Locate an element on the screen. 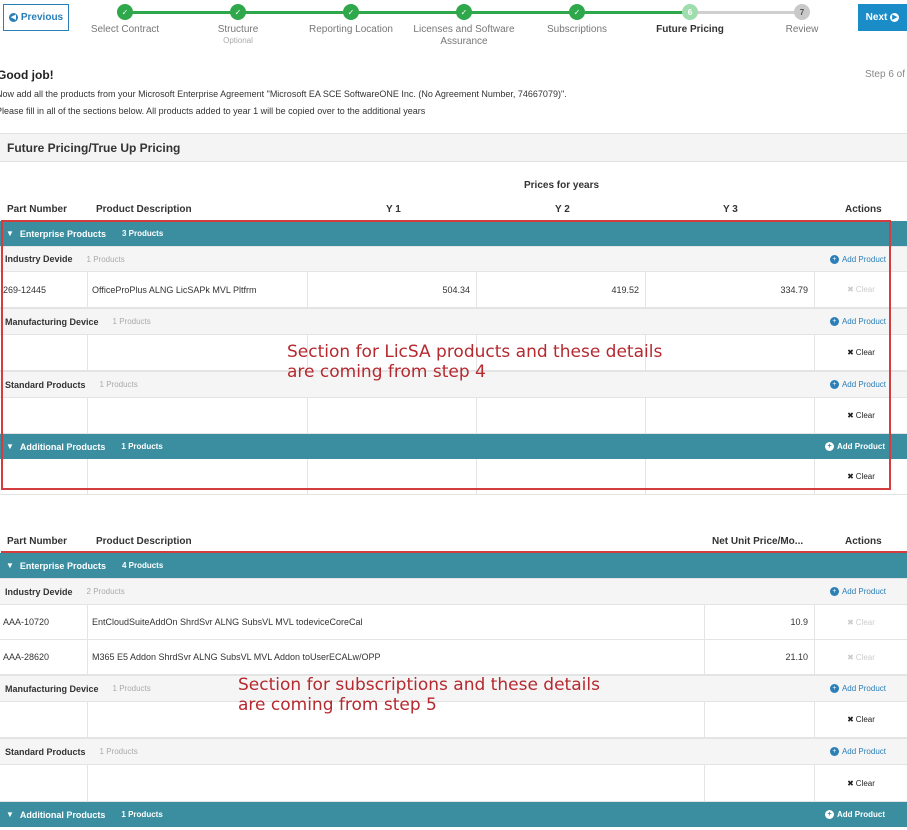  step-review: 7 Review is located at coordinates (802, 20).